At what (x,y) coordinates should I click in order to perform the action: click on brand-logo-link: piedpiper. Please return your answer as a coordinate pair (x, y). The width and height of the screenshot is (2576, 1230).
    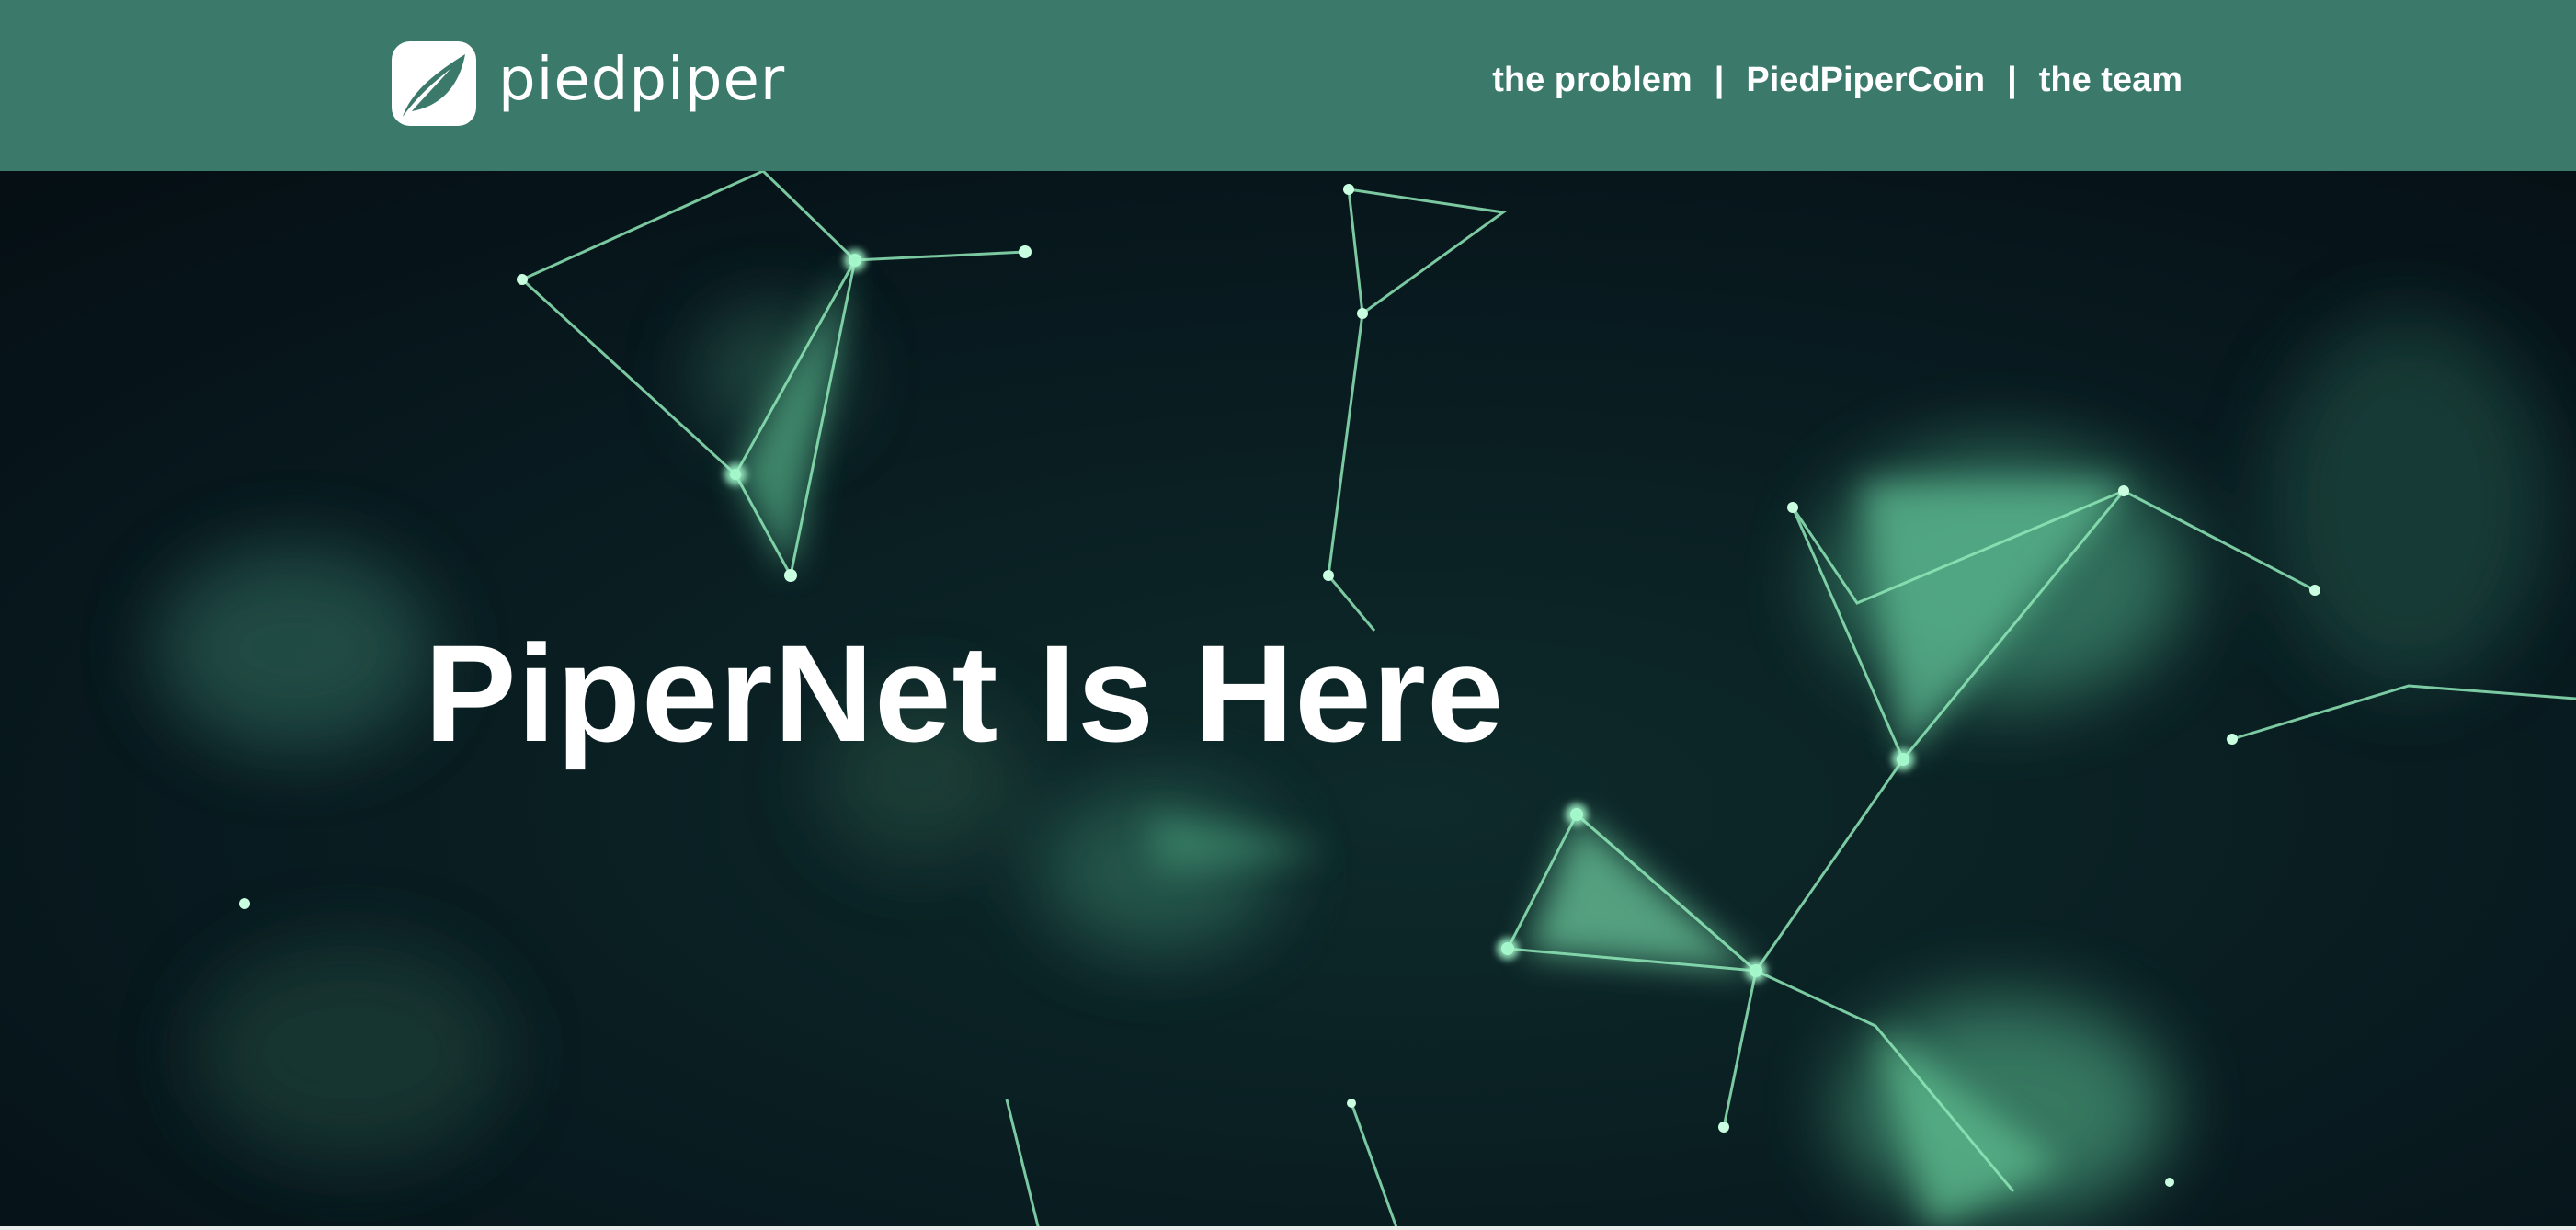
    Looking at the image, I should click on (588, 84).